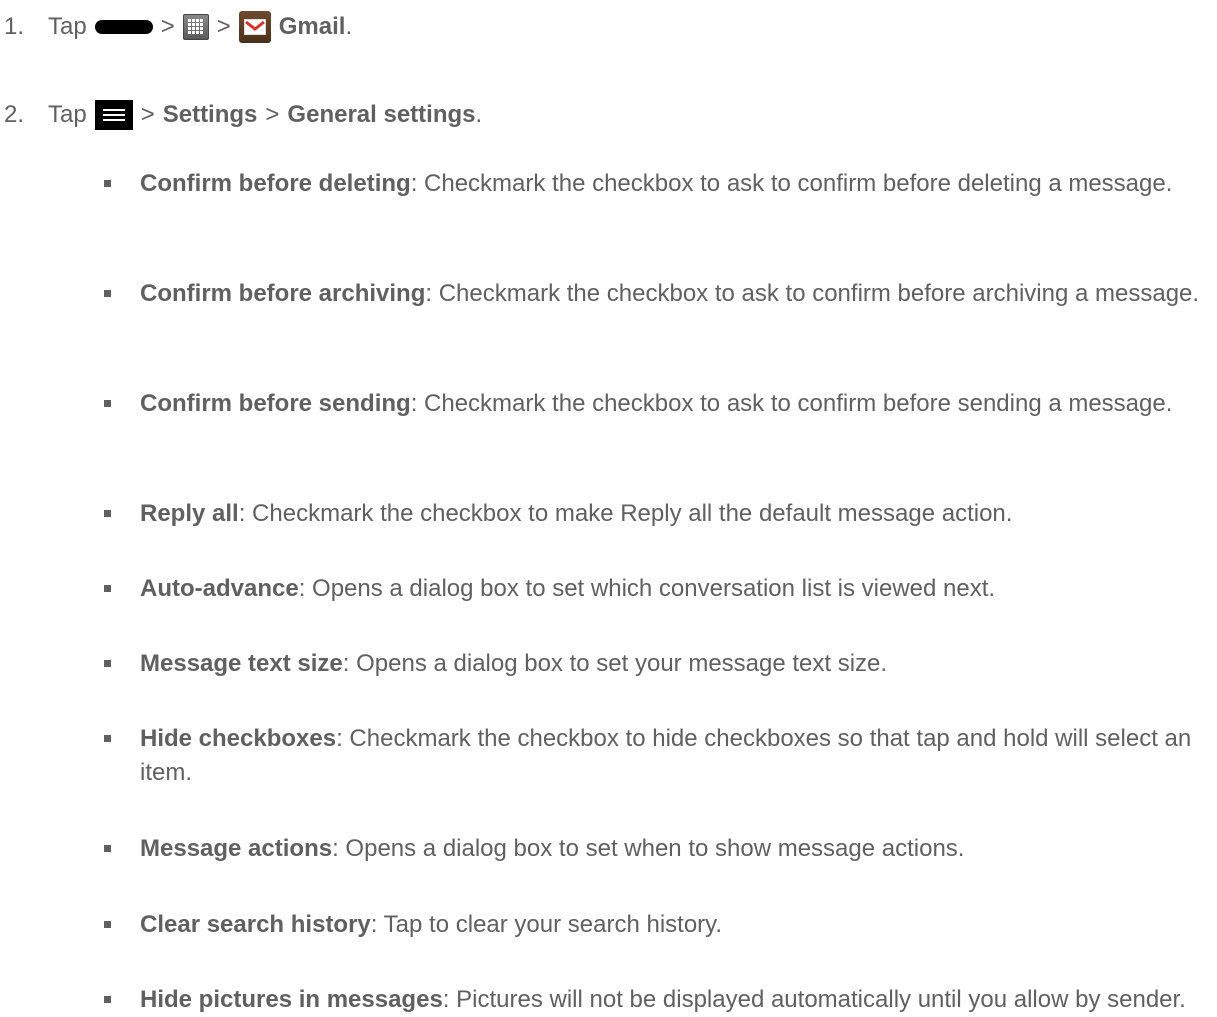 The width and height of the screenshot is (1217, 1017). I want to click on option-name: Hide checkboxes, so click(238, 738).